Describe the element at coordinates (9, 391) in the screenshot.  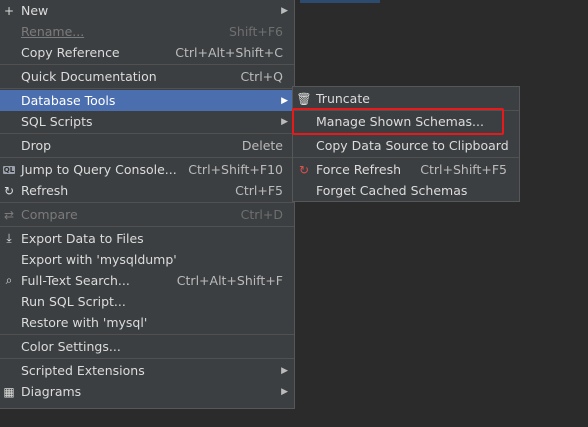
I see `diagram-icon: ▦` at that location.